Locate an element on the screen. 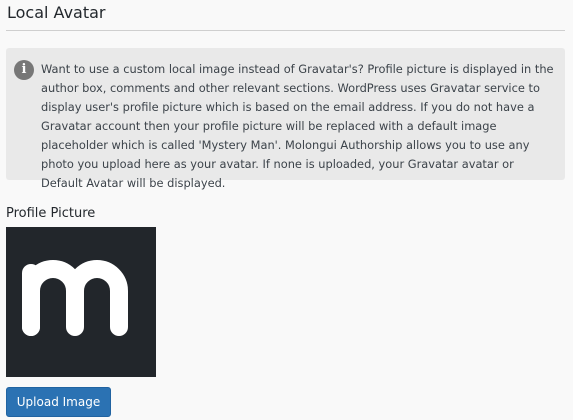 The width and height of the screenshot is (573, 420). upload-image-button: Upload Image is located at coordinates (58, 402).